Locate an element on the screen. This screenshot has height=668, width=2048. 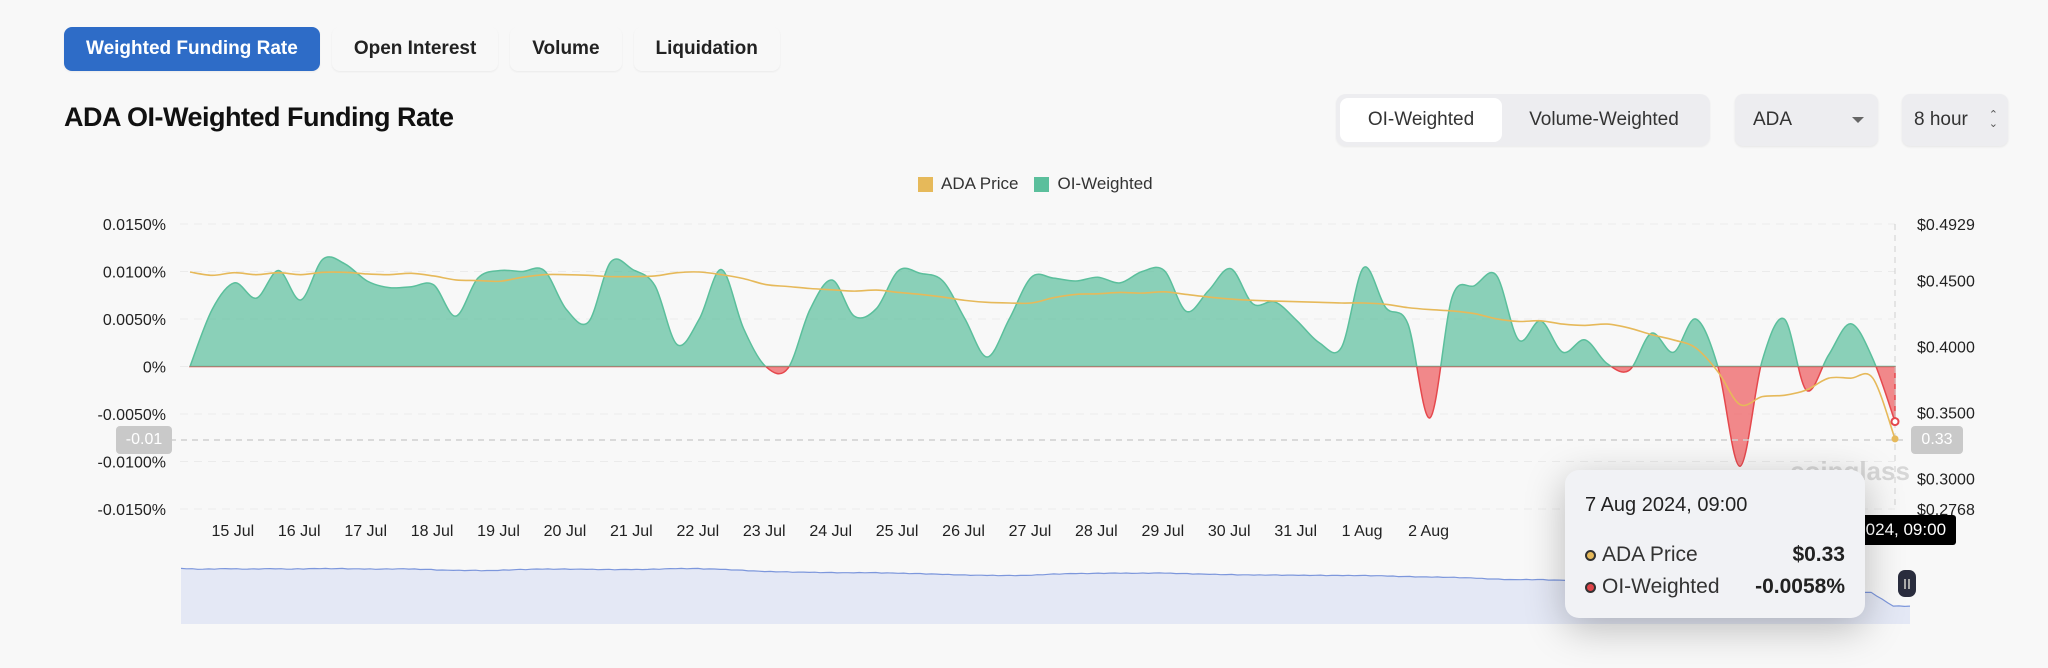
x-tick-label: 27 Jul is located at coordinates (1030, 531).